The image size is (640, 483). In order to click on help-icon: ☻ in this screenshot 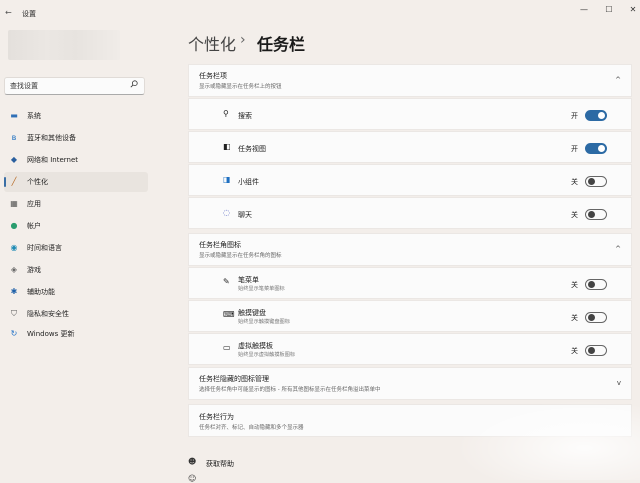, I will do `click(192, 461)`.